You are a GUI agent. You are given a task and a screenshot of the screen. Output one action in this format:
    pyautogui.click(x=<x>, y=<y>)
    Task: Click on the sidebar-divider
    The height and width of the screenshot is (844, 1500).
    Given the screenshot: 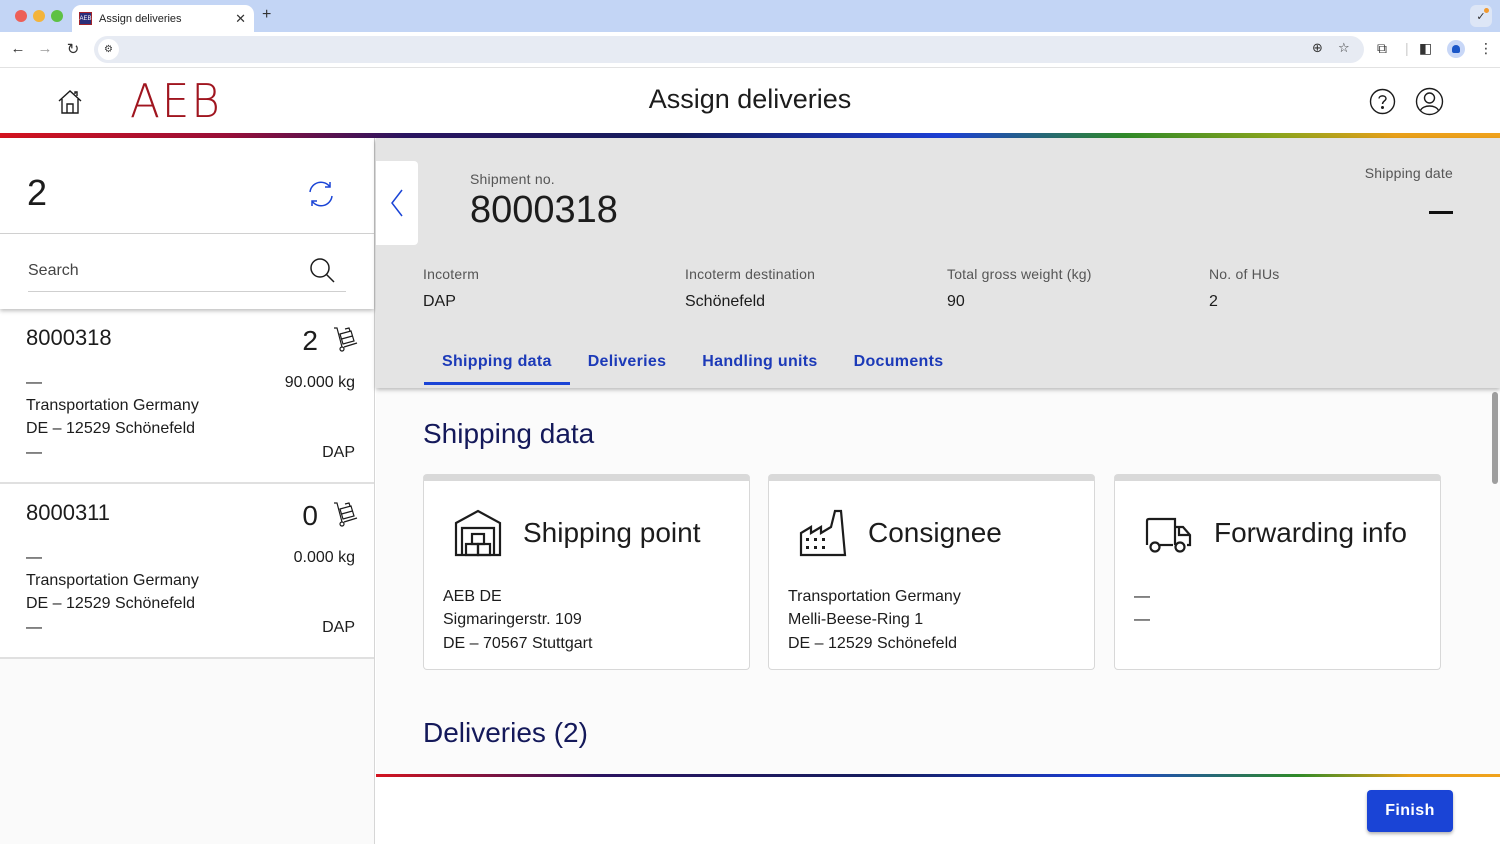 What is the action you would take?
    pyautogui.click(x=187, y=233)
    